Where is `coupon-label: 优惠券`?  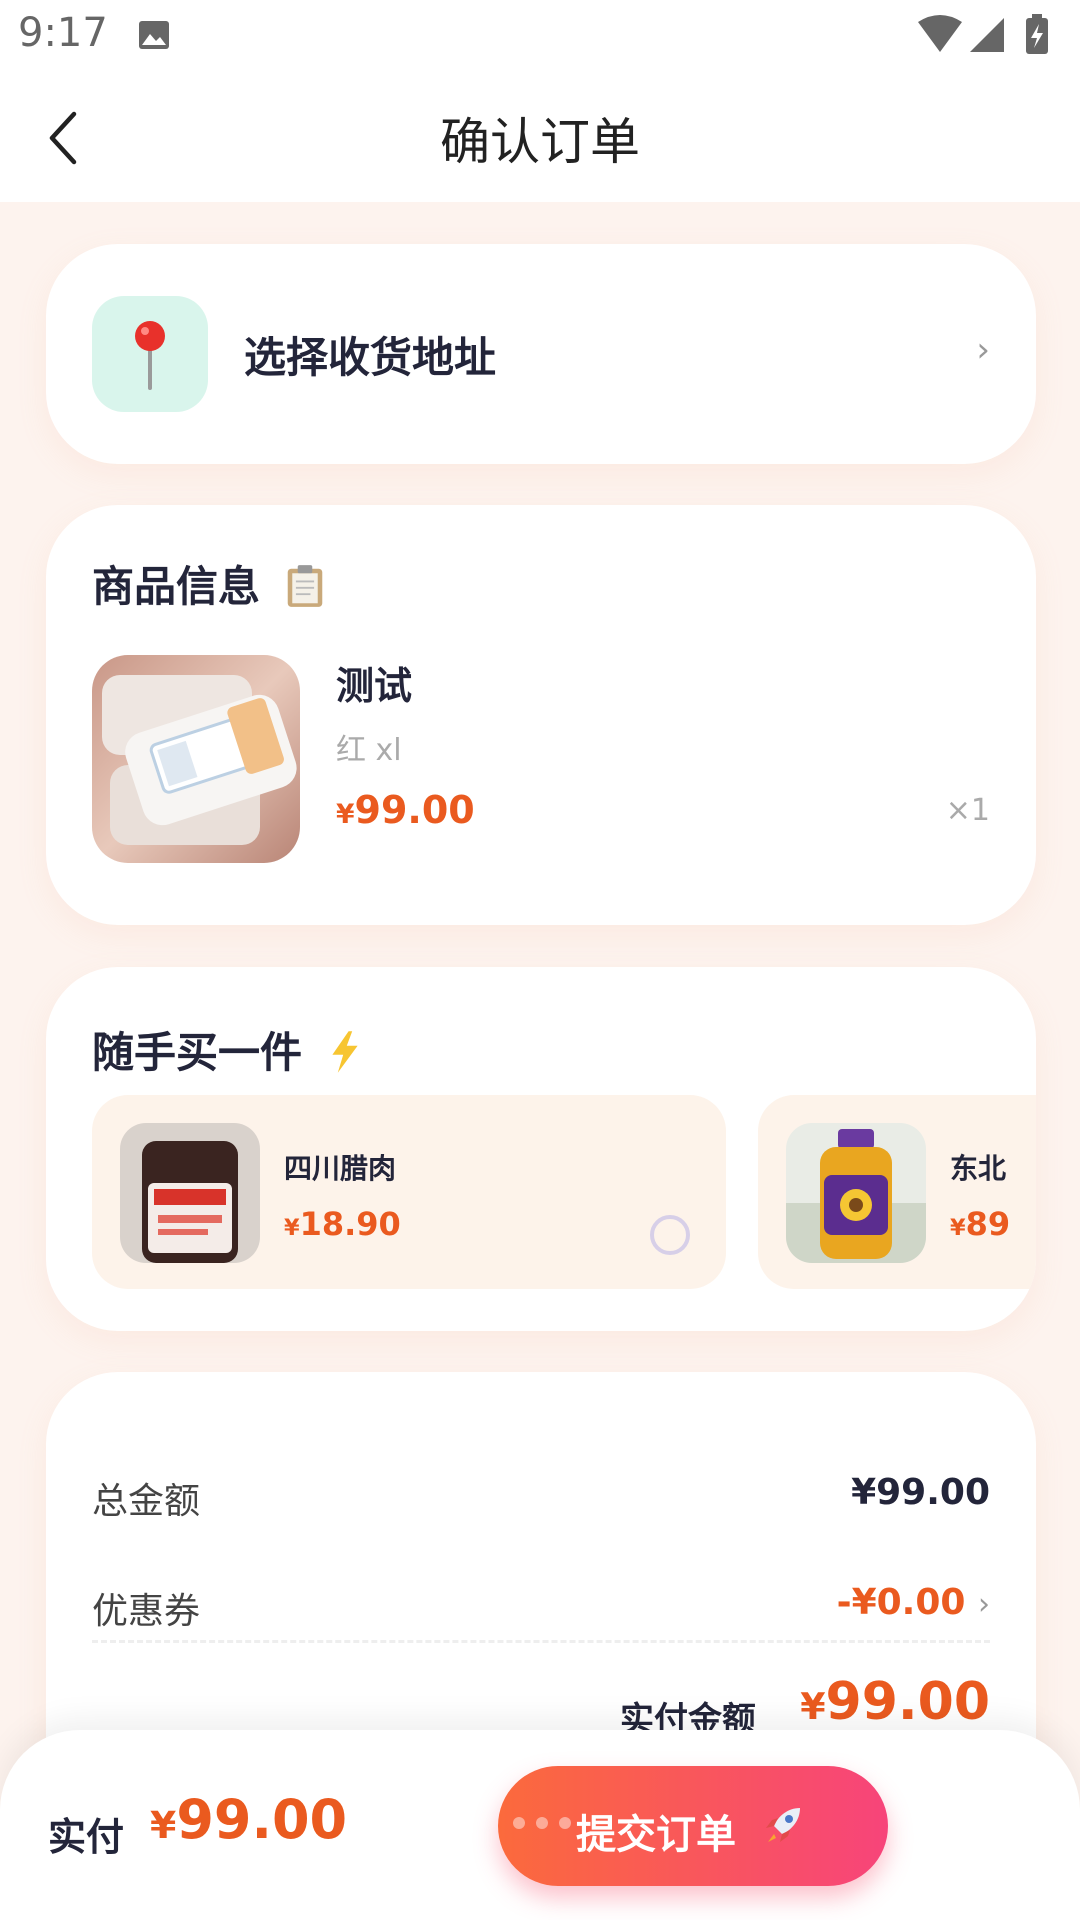 coupon-label: 优惠券 is located at coordinates (146, 1611).